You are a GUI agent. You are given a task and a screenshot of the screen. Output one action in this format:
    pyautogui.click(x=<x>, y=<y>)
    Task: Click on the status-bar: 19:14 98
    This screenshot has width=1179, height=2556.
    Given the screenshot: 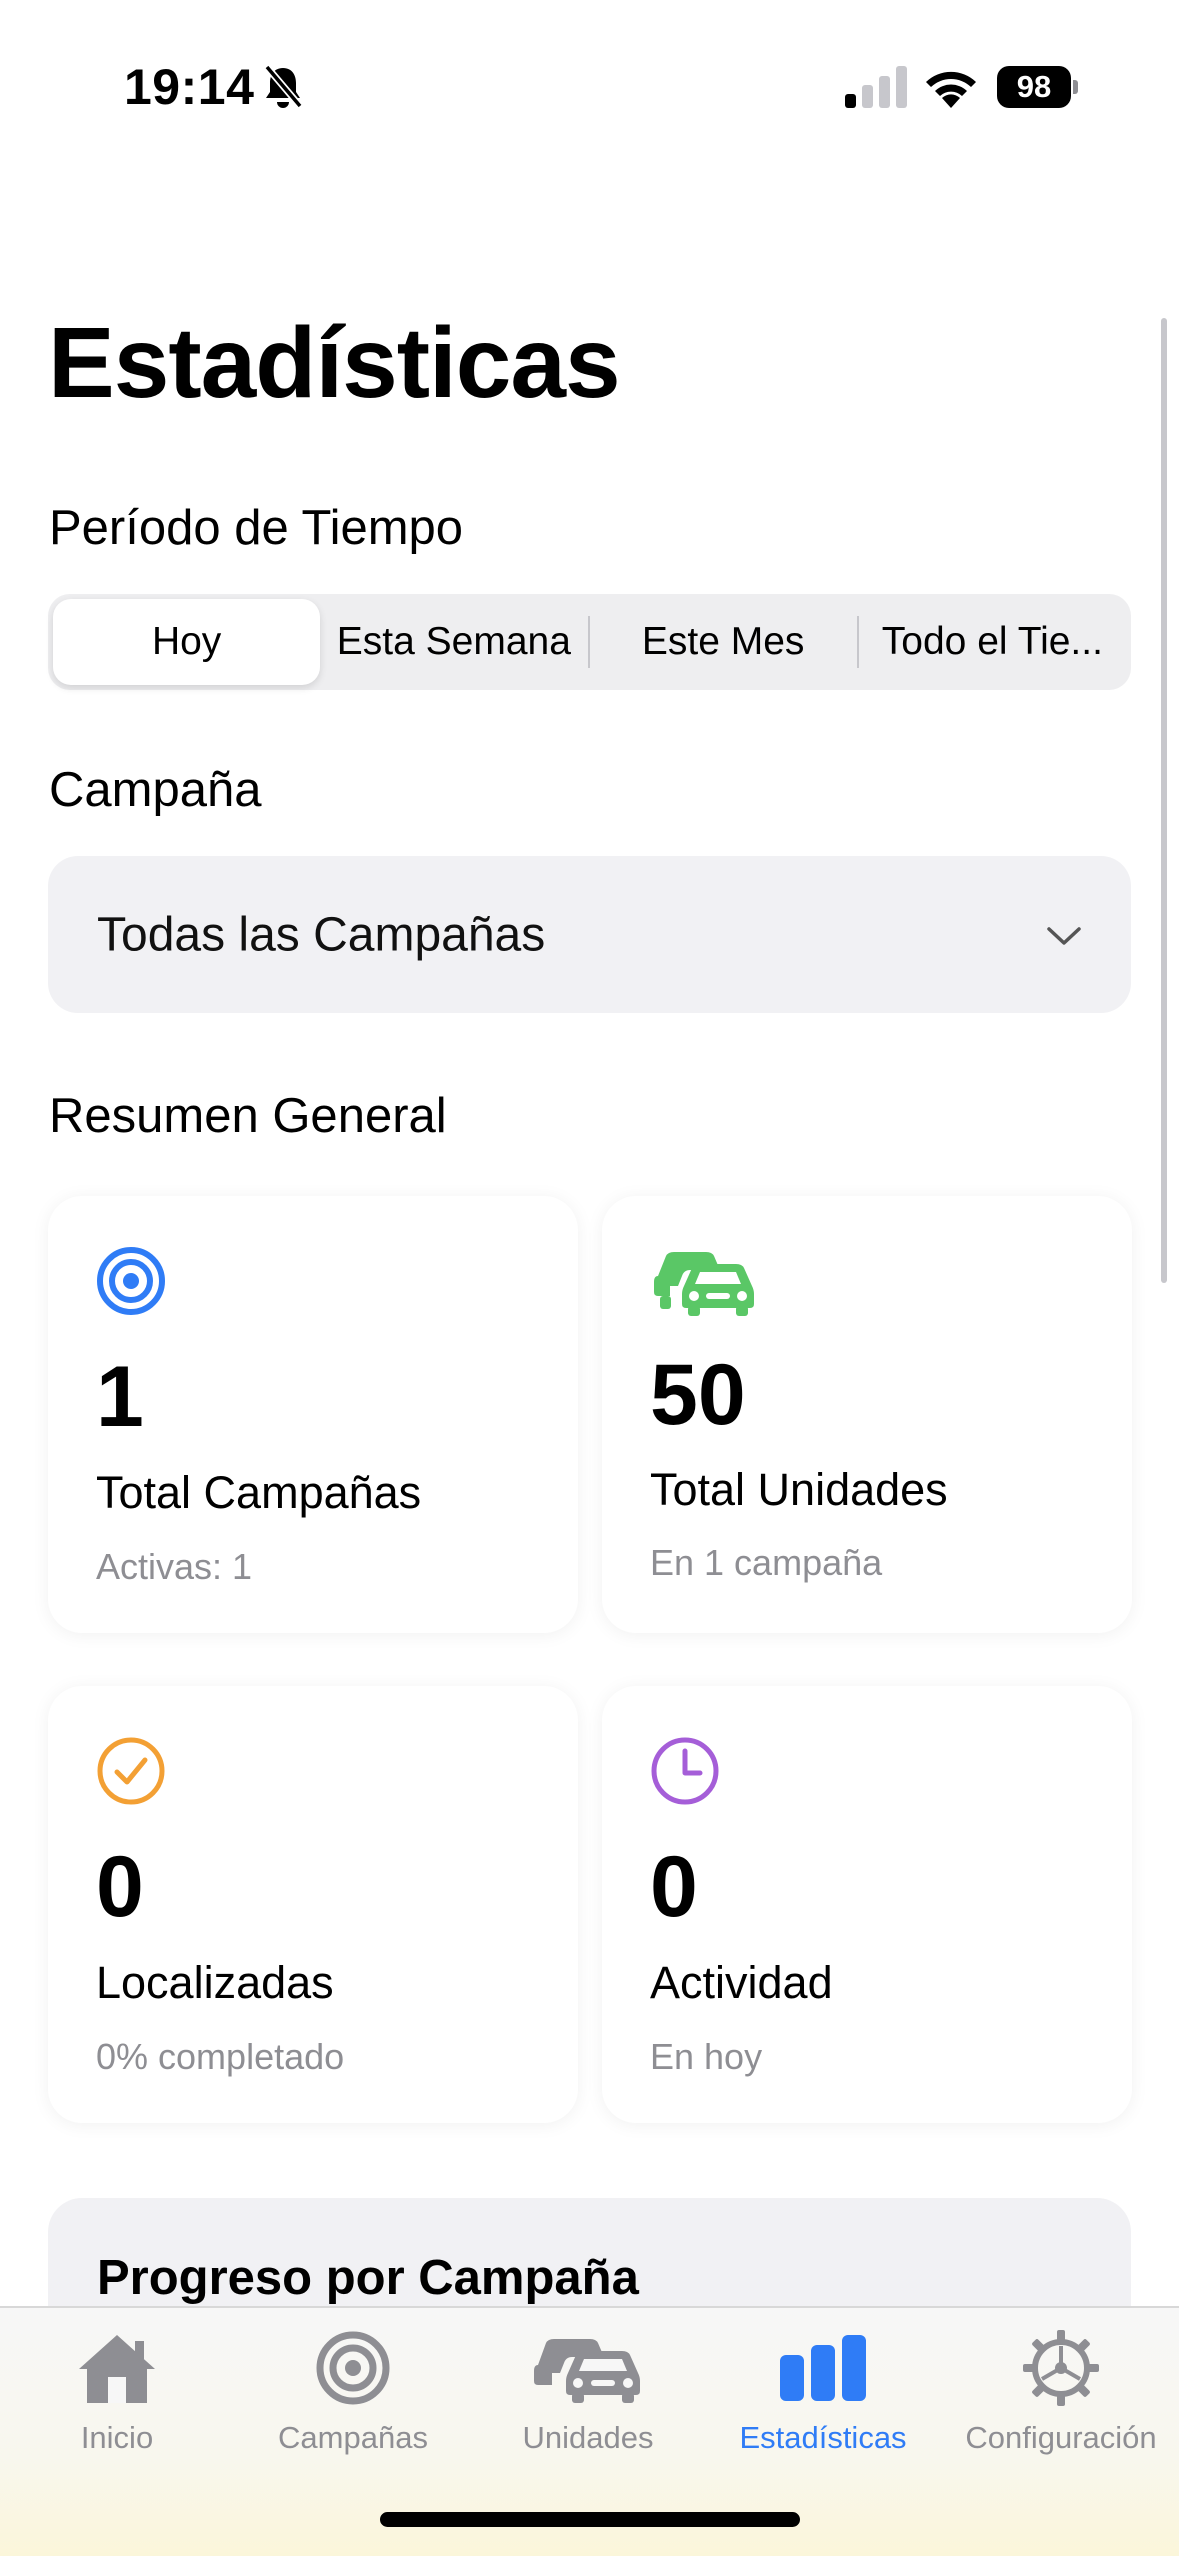 What is the action you would take?
    pyautogui.click(x=589, y=87)
    